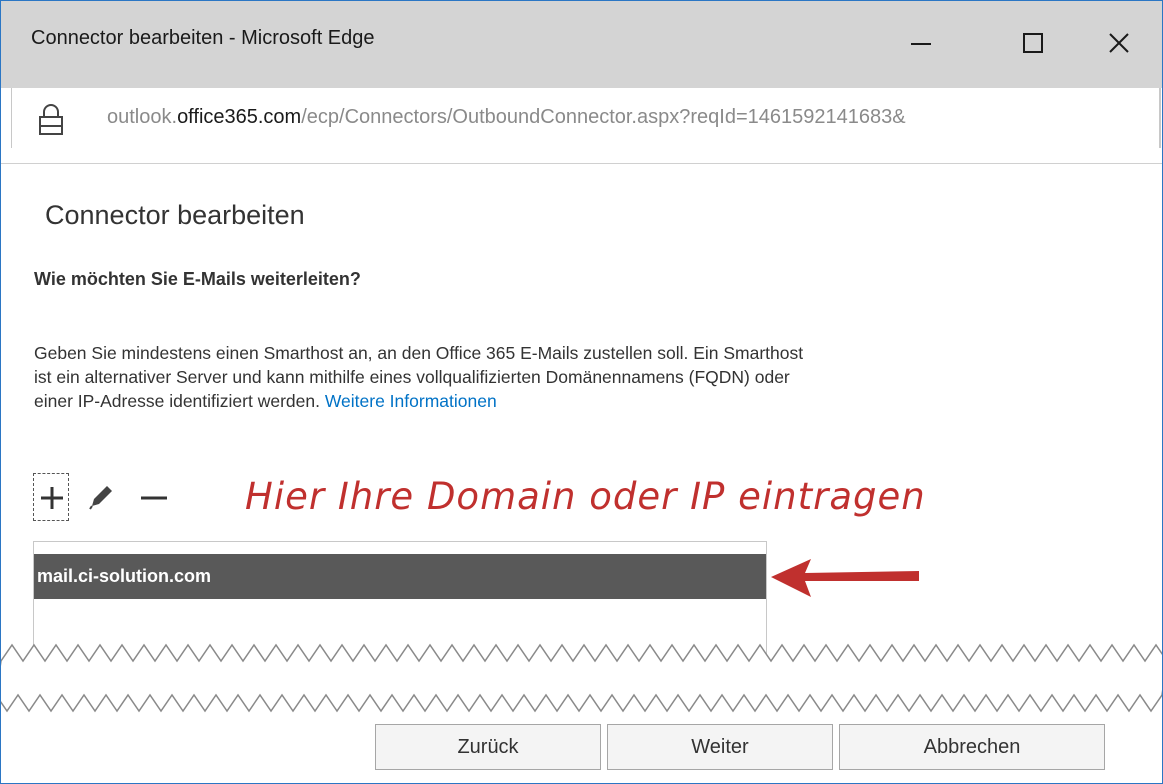 This screenshot has height=784, width=1163. I want to click on close-icon, so click(1119, 43).